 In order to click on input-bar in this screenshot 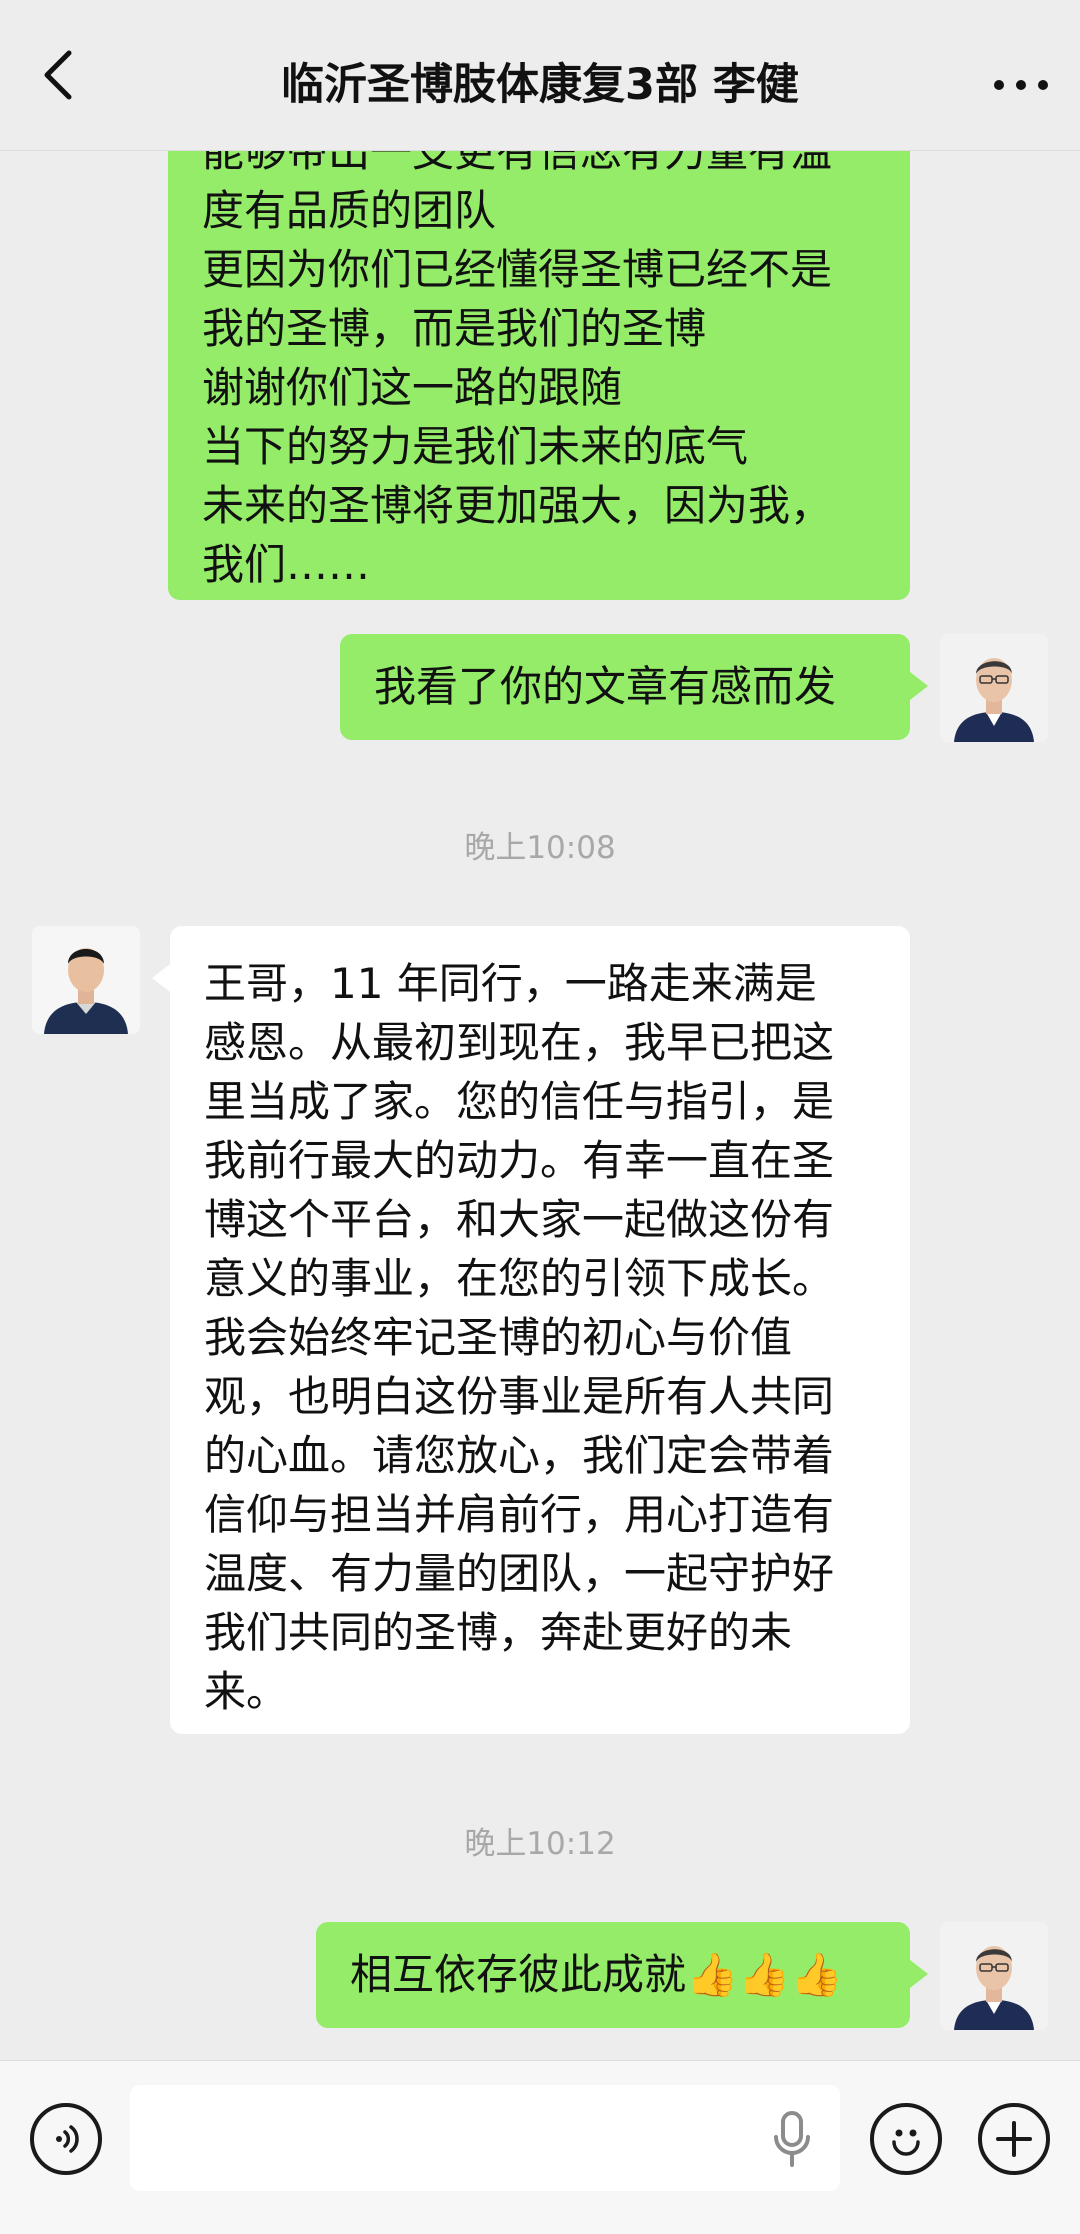, I will do `click(540, 2147)`.